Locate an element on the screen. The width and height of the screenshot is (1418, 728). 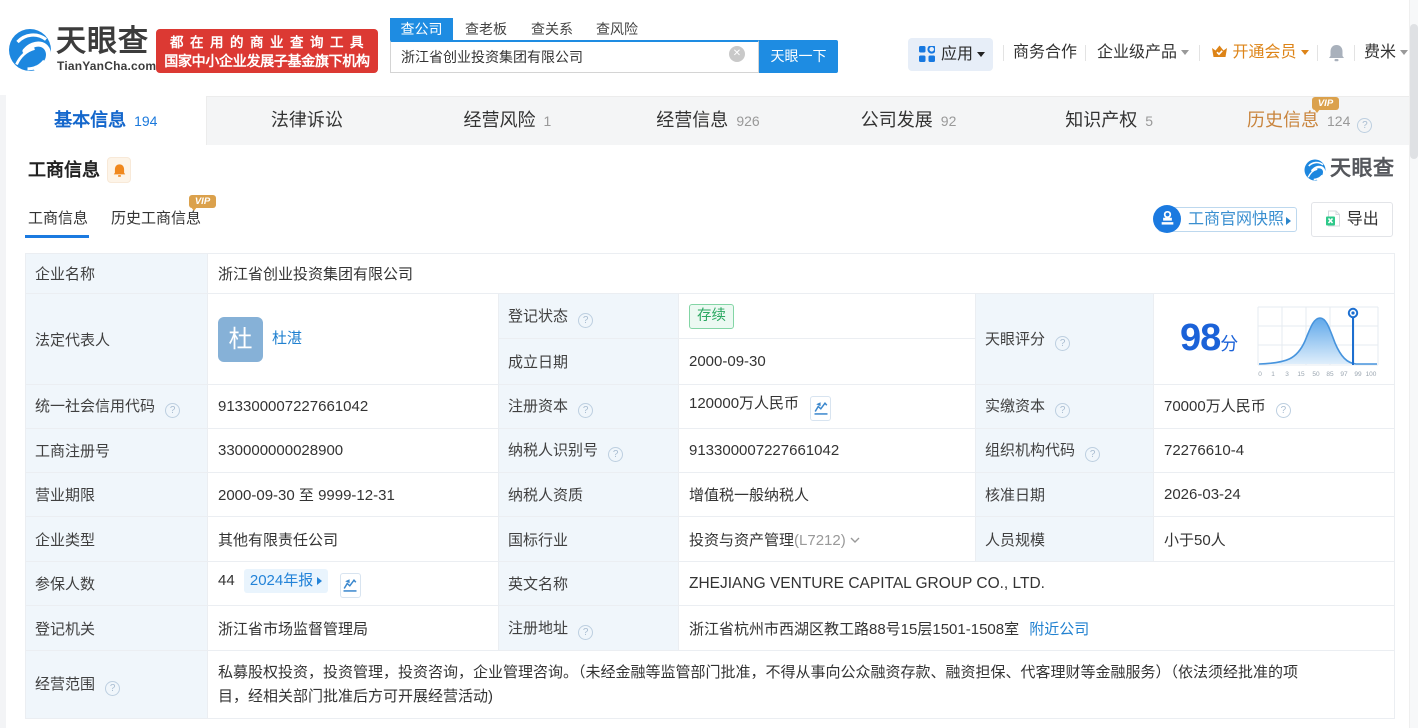
svg-text: 0 is located at coordinates (1260, 374).